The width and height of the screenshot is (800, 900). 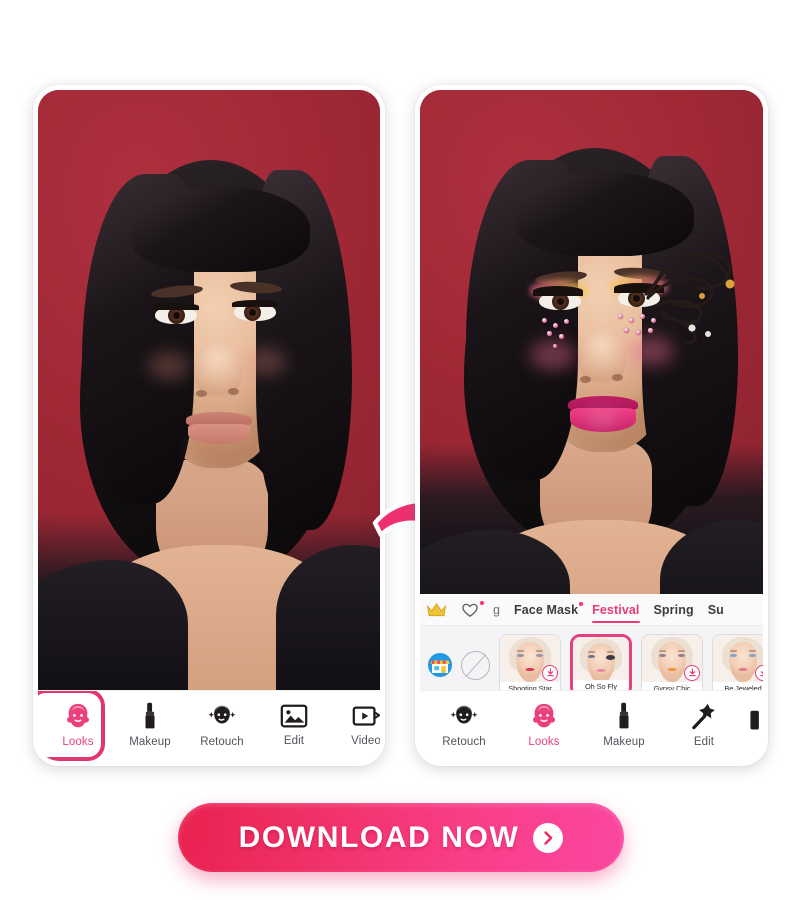 I want to click on pupil-right, so click(x=252, y=312).